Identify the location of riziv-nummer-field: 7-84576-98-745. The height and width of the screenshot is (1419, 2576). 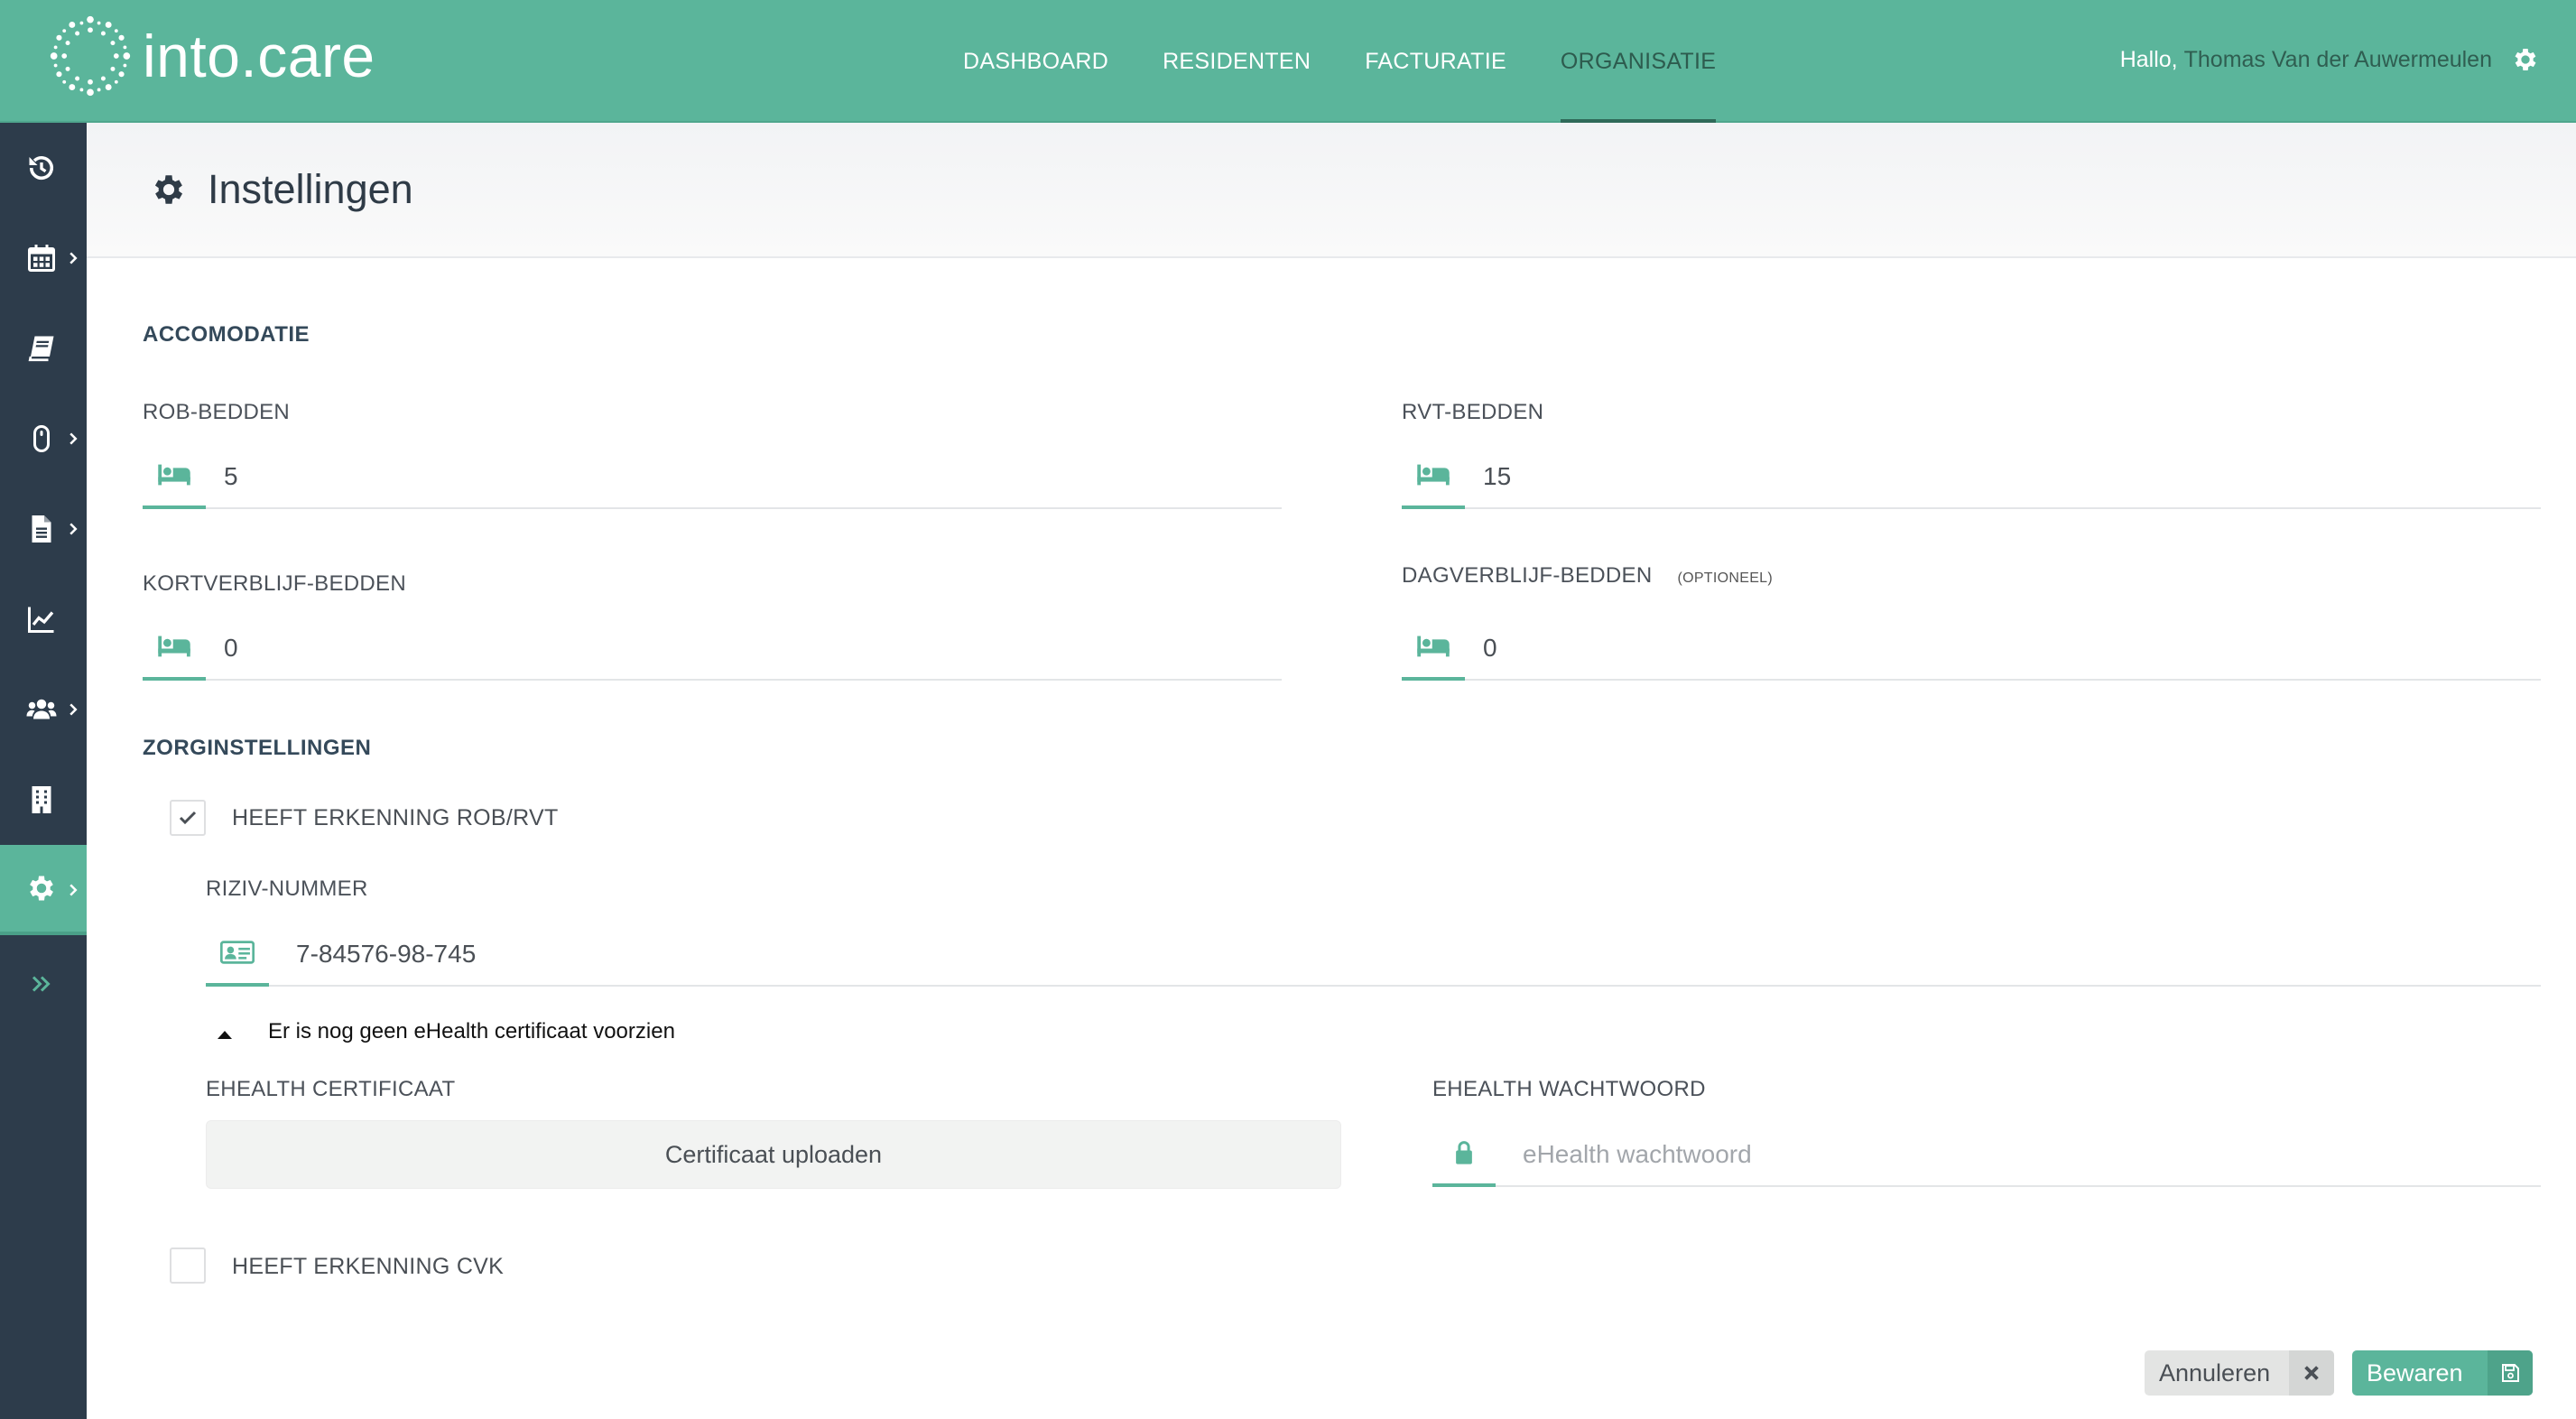
(1374, 954).